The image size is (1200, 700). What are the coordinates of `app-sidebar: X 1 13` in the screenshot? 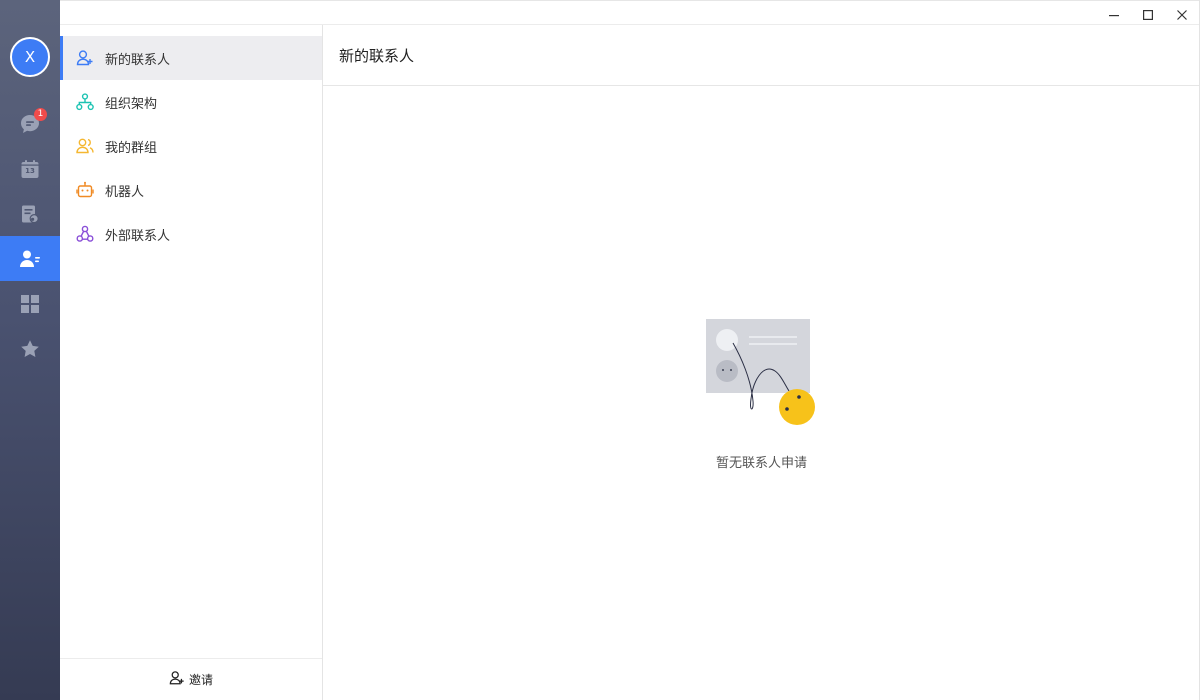 It's located at (30, 350).